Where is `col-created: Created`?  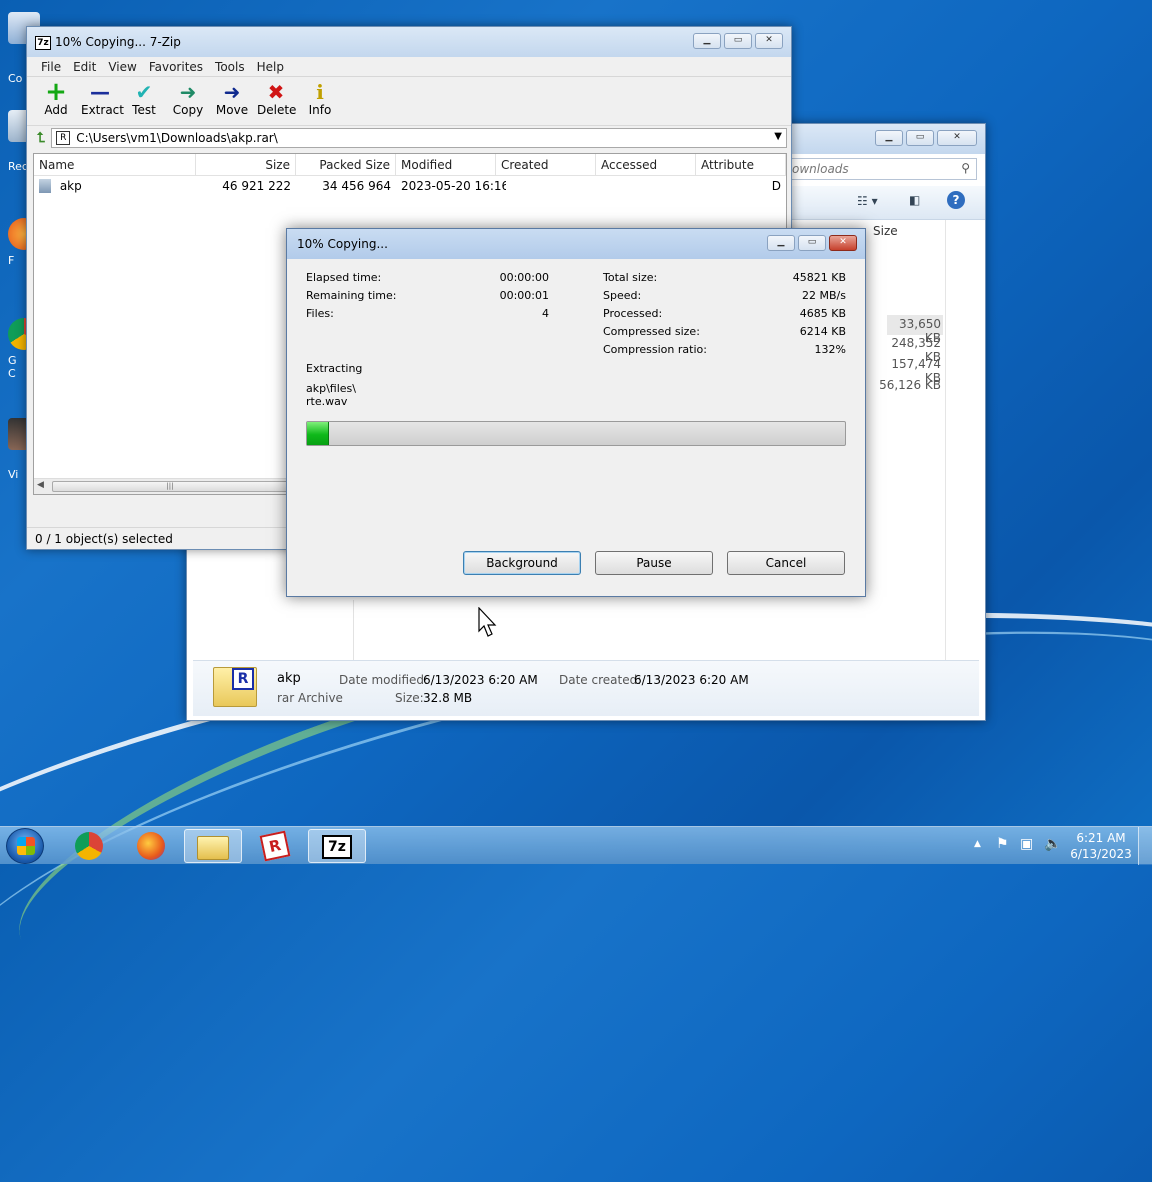 col-created: Created is located at coordinates (546, 164).